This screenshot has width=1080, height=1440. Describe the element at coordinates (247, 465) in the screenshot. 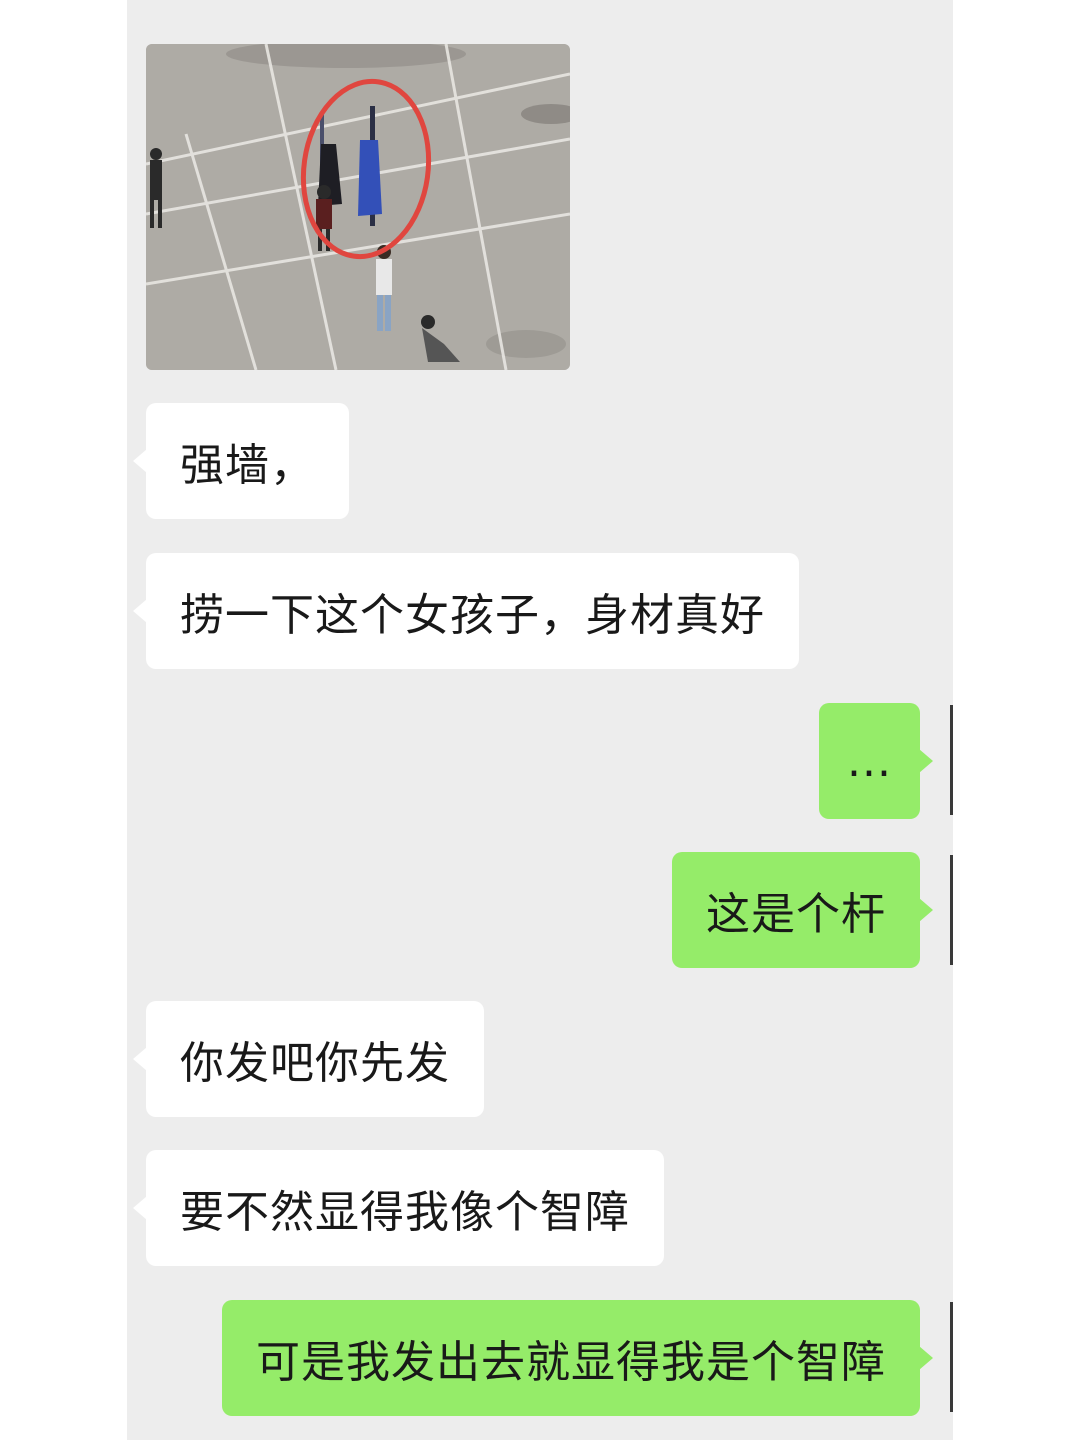

I see `message-text: 强墙，` at that location.